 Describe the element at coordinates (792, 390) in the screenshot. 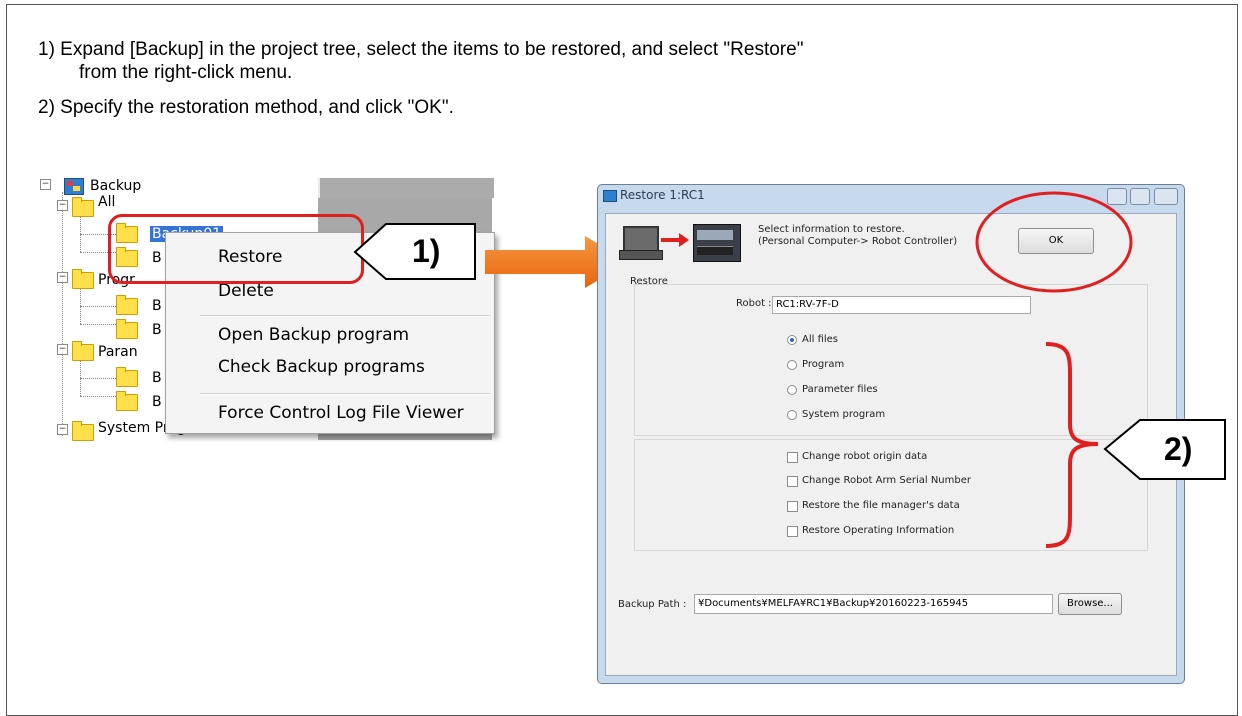

I see `radio-parameter-files` at that location.